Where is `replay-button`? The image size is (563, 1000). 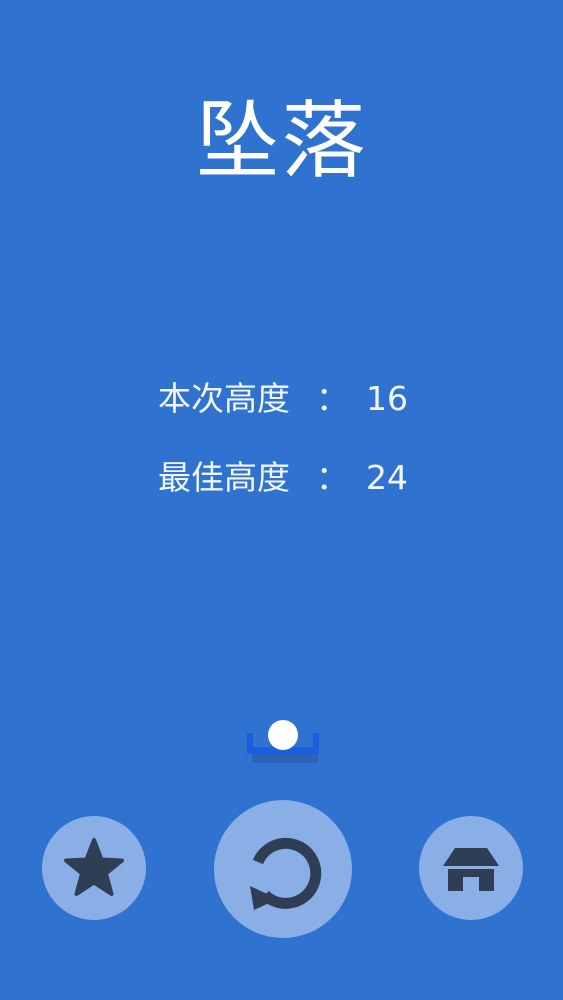 replay-button is located at coordinates (283, 869).